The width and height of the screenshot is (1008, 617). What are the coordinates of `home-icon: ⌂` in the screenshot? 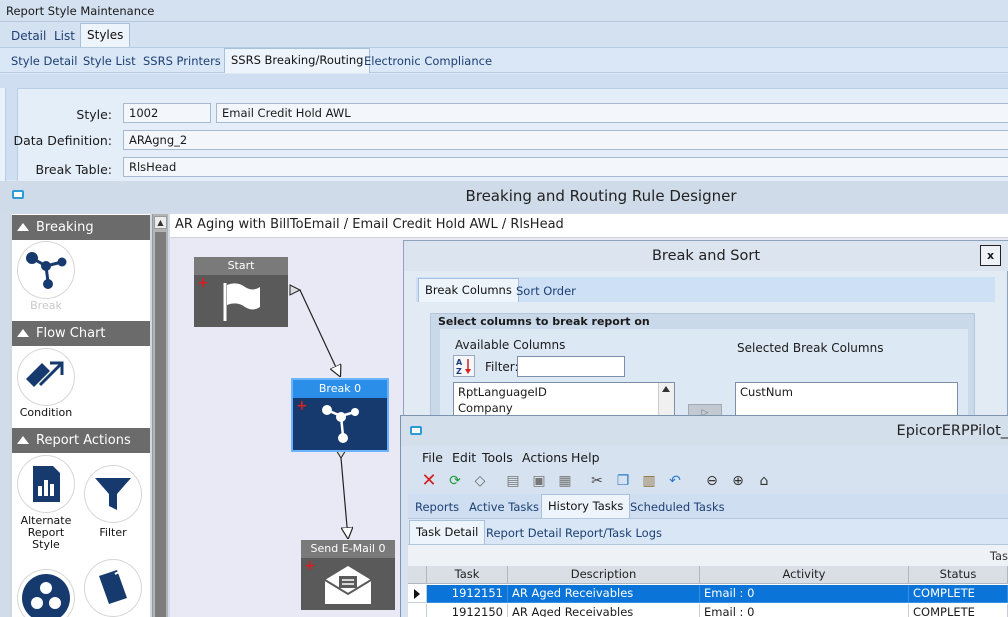 It's located at (764, 481).